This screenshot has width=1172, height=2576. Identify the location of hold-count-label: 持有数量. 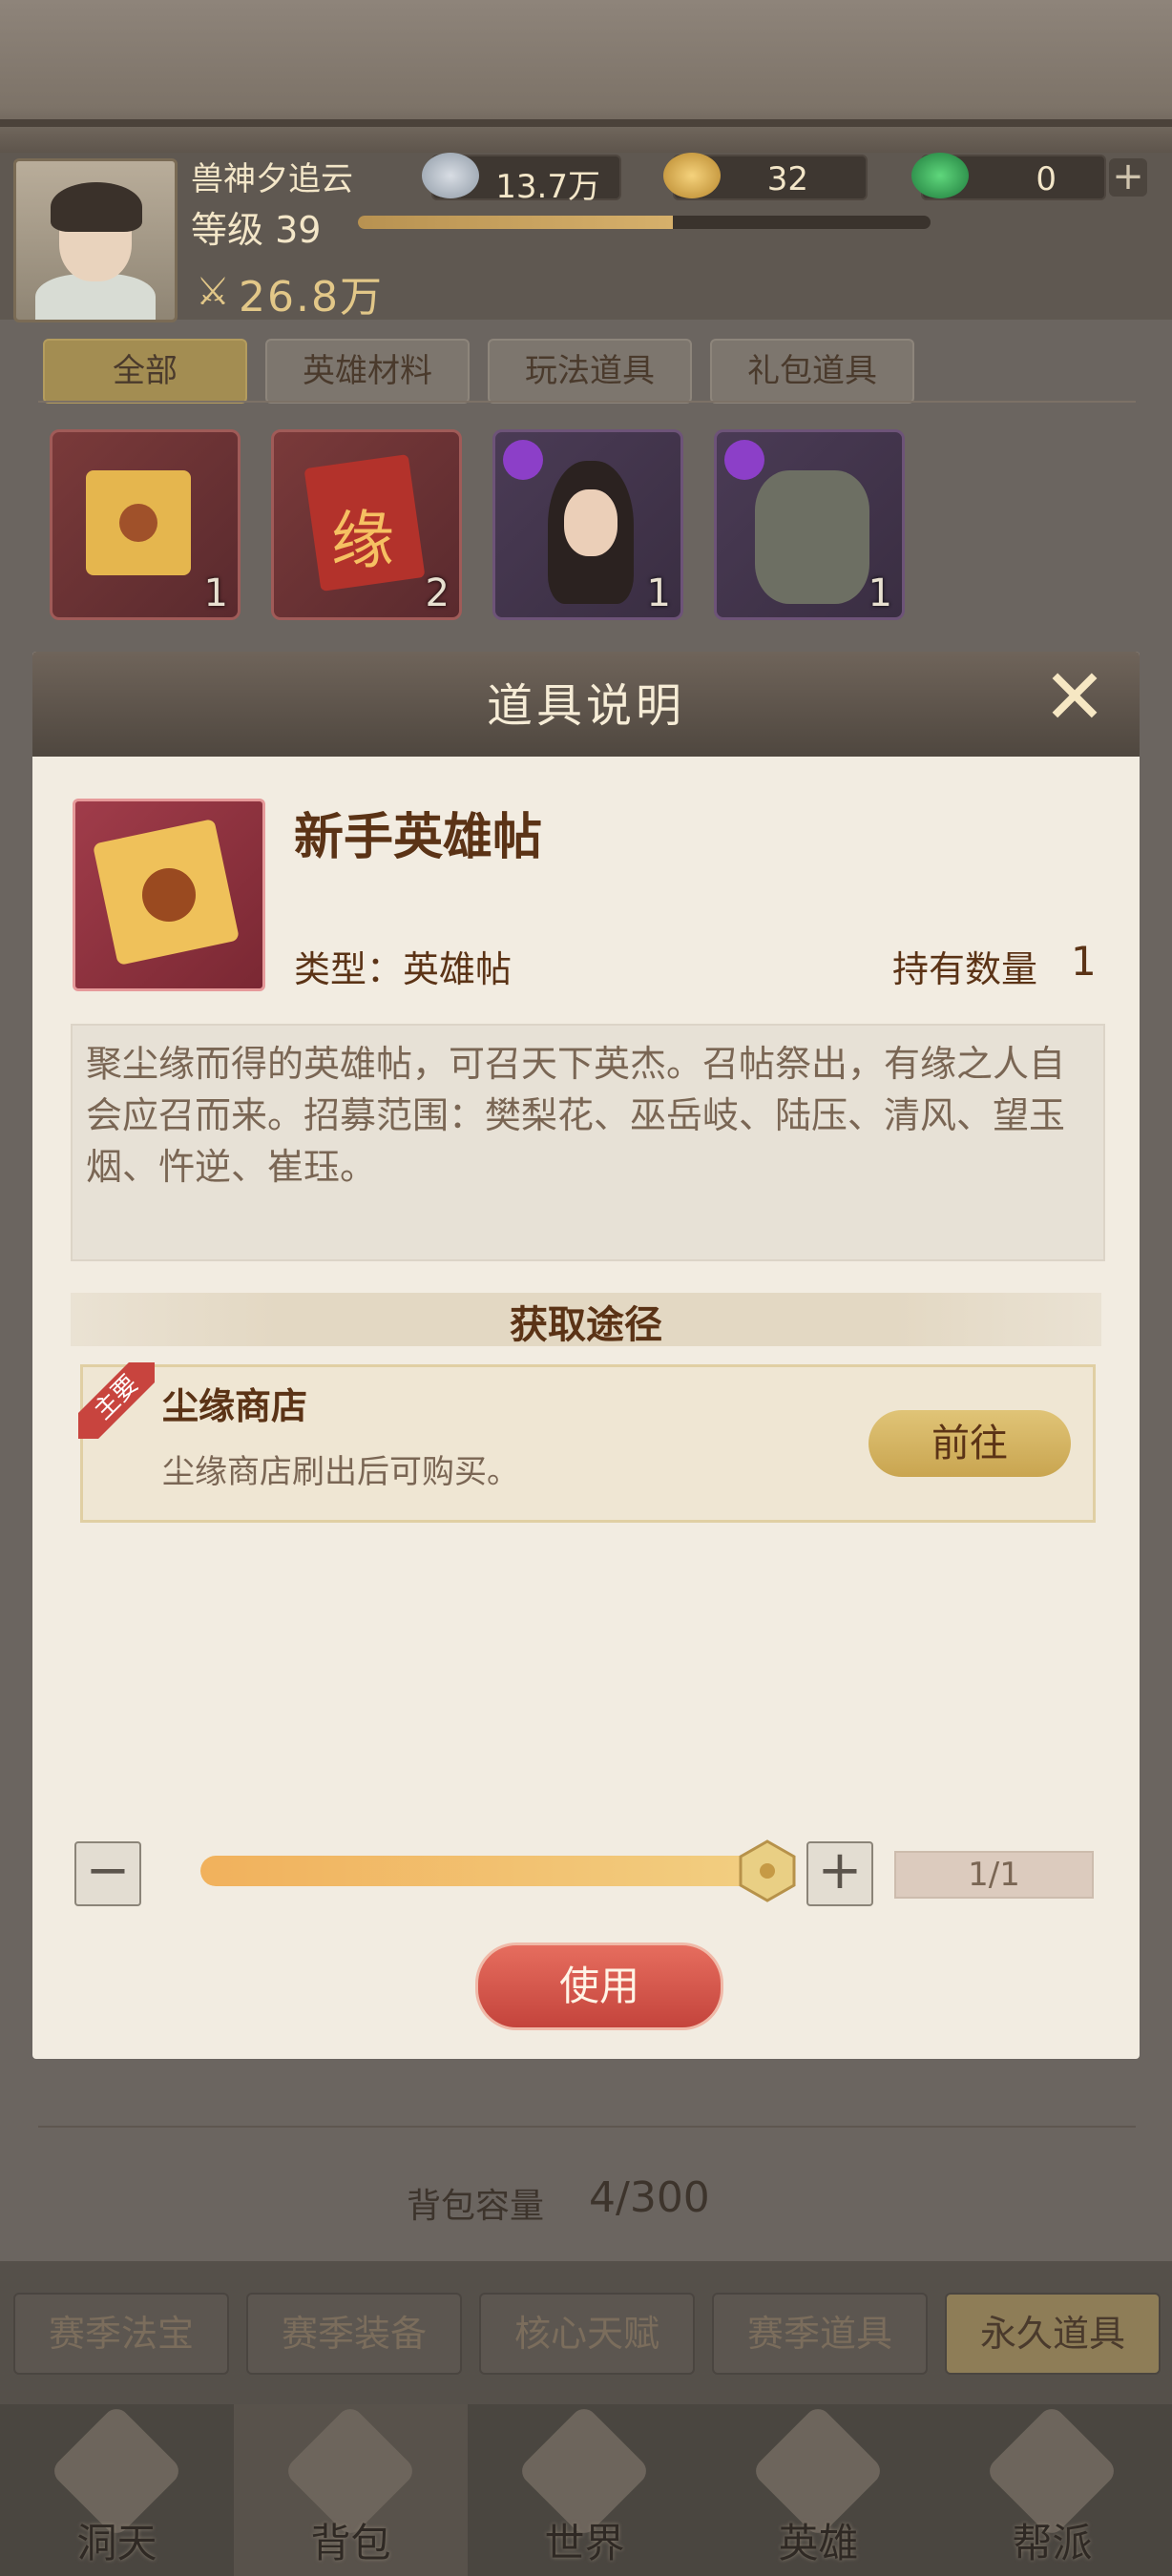
(965, 969).